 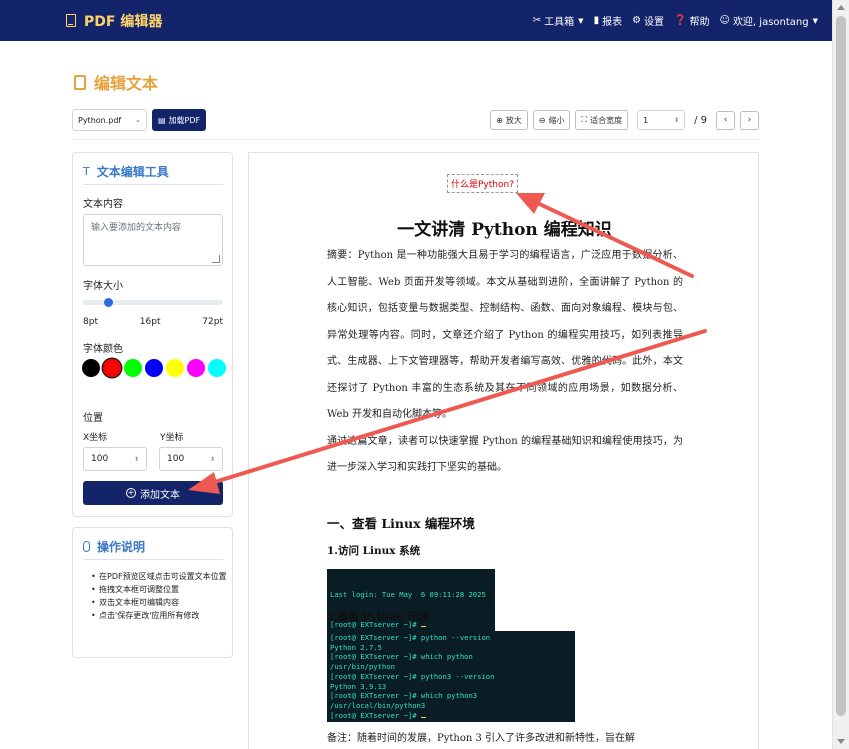 What do you see at coordinates (404, 696) in the screenshot?
I see `terminal-line: [root@ EXTserver ~]# which python3` at bounding box center [404, 696].